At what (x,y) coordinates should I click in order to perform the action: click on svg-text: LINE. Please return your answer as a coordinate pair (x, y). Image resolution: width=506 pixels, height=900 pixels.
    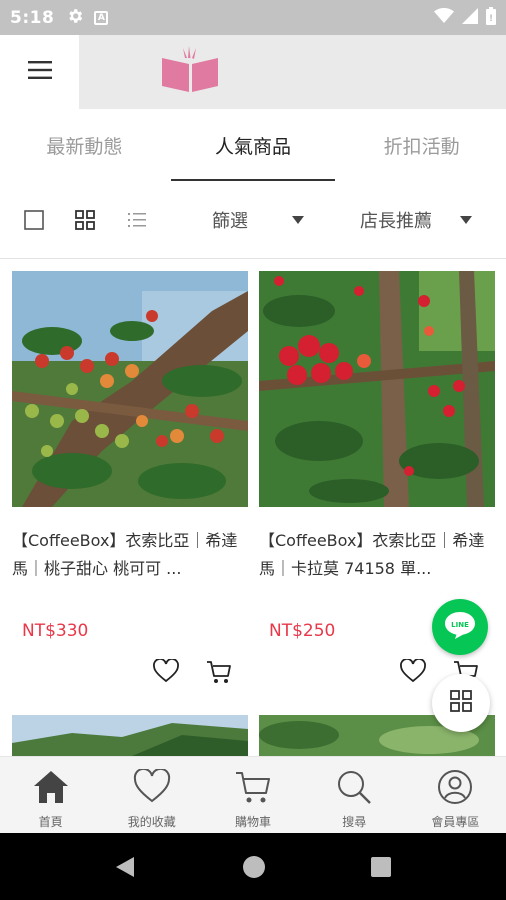
    Looking at the image, I should click on (460, 625).